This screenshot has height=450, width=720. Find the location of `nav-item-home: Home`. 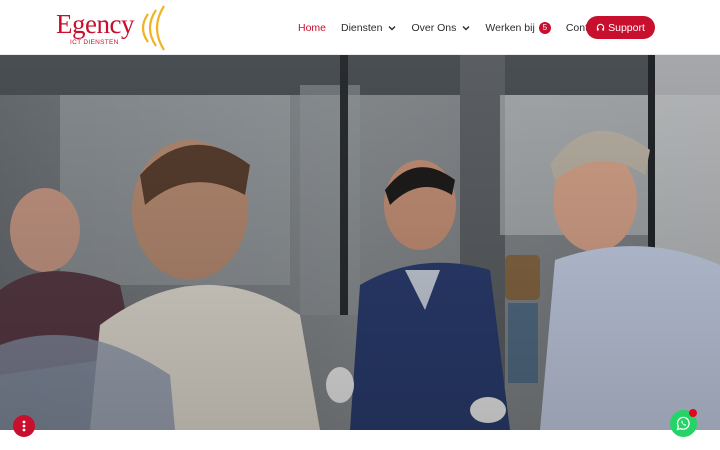

nav-item-home: Home is located at coordinates (312, 28).